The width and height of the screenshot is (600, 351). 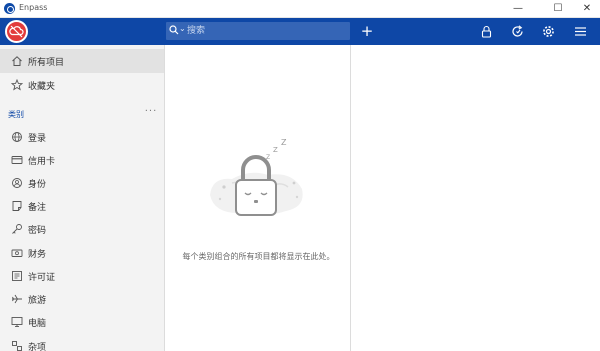 I want to click on globe-icon, so click(x=17, y=137).